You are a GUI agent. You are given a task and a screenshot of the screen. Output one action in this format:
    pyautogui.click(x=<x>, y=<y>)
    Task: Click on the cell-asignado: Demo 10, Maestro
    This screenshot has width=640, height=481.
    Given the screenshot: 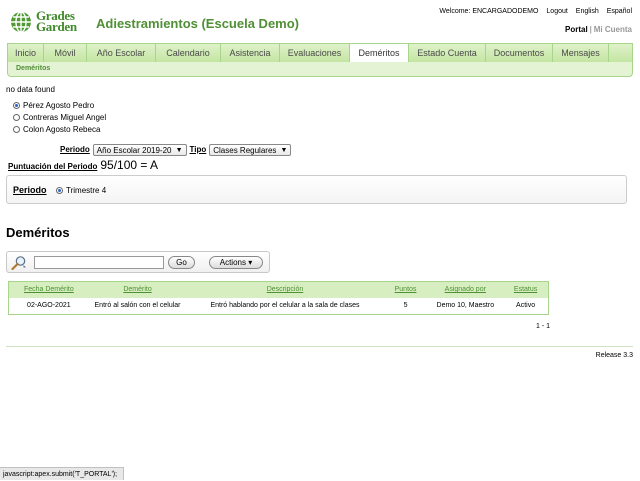 What is the action you would take?
    pyautogui.click(x=465, y=305)
    